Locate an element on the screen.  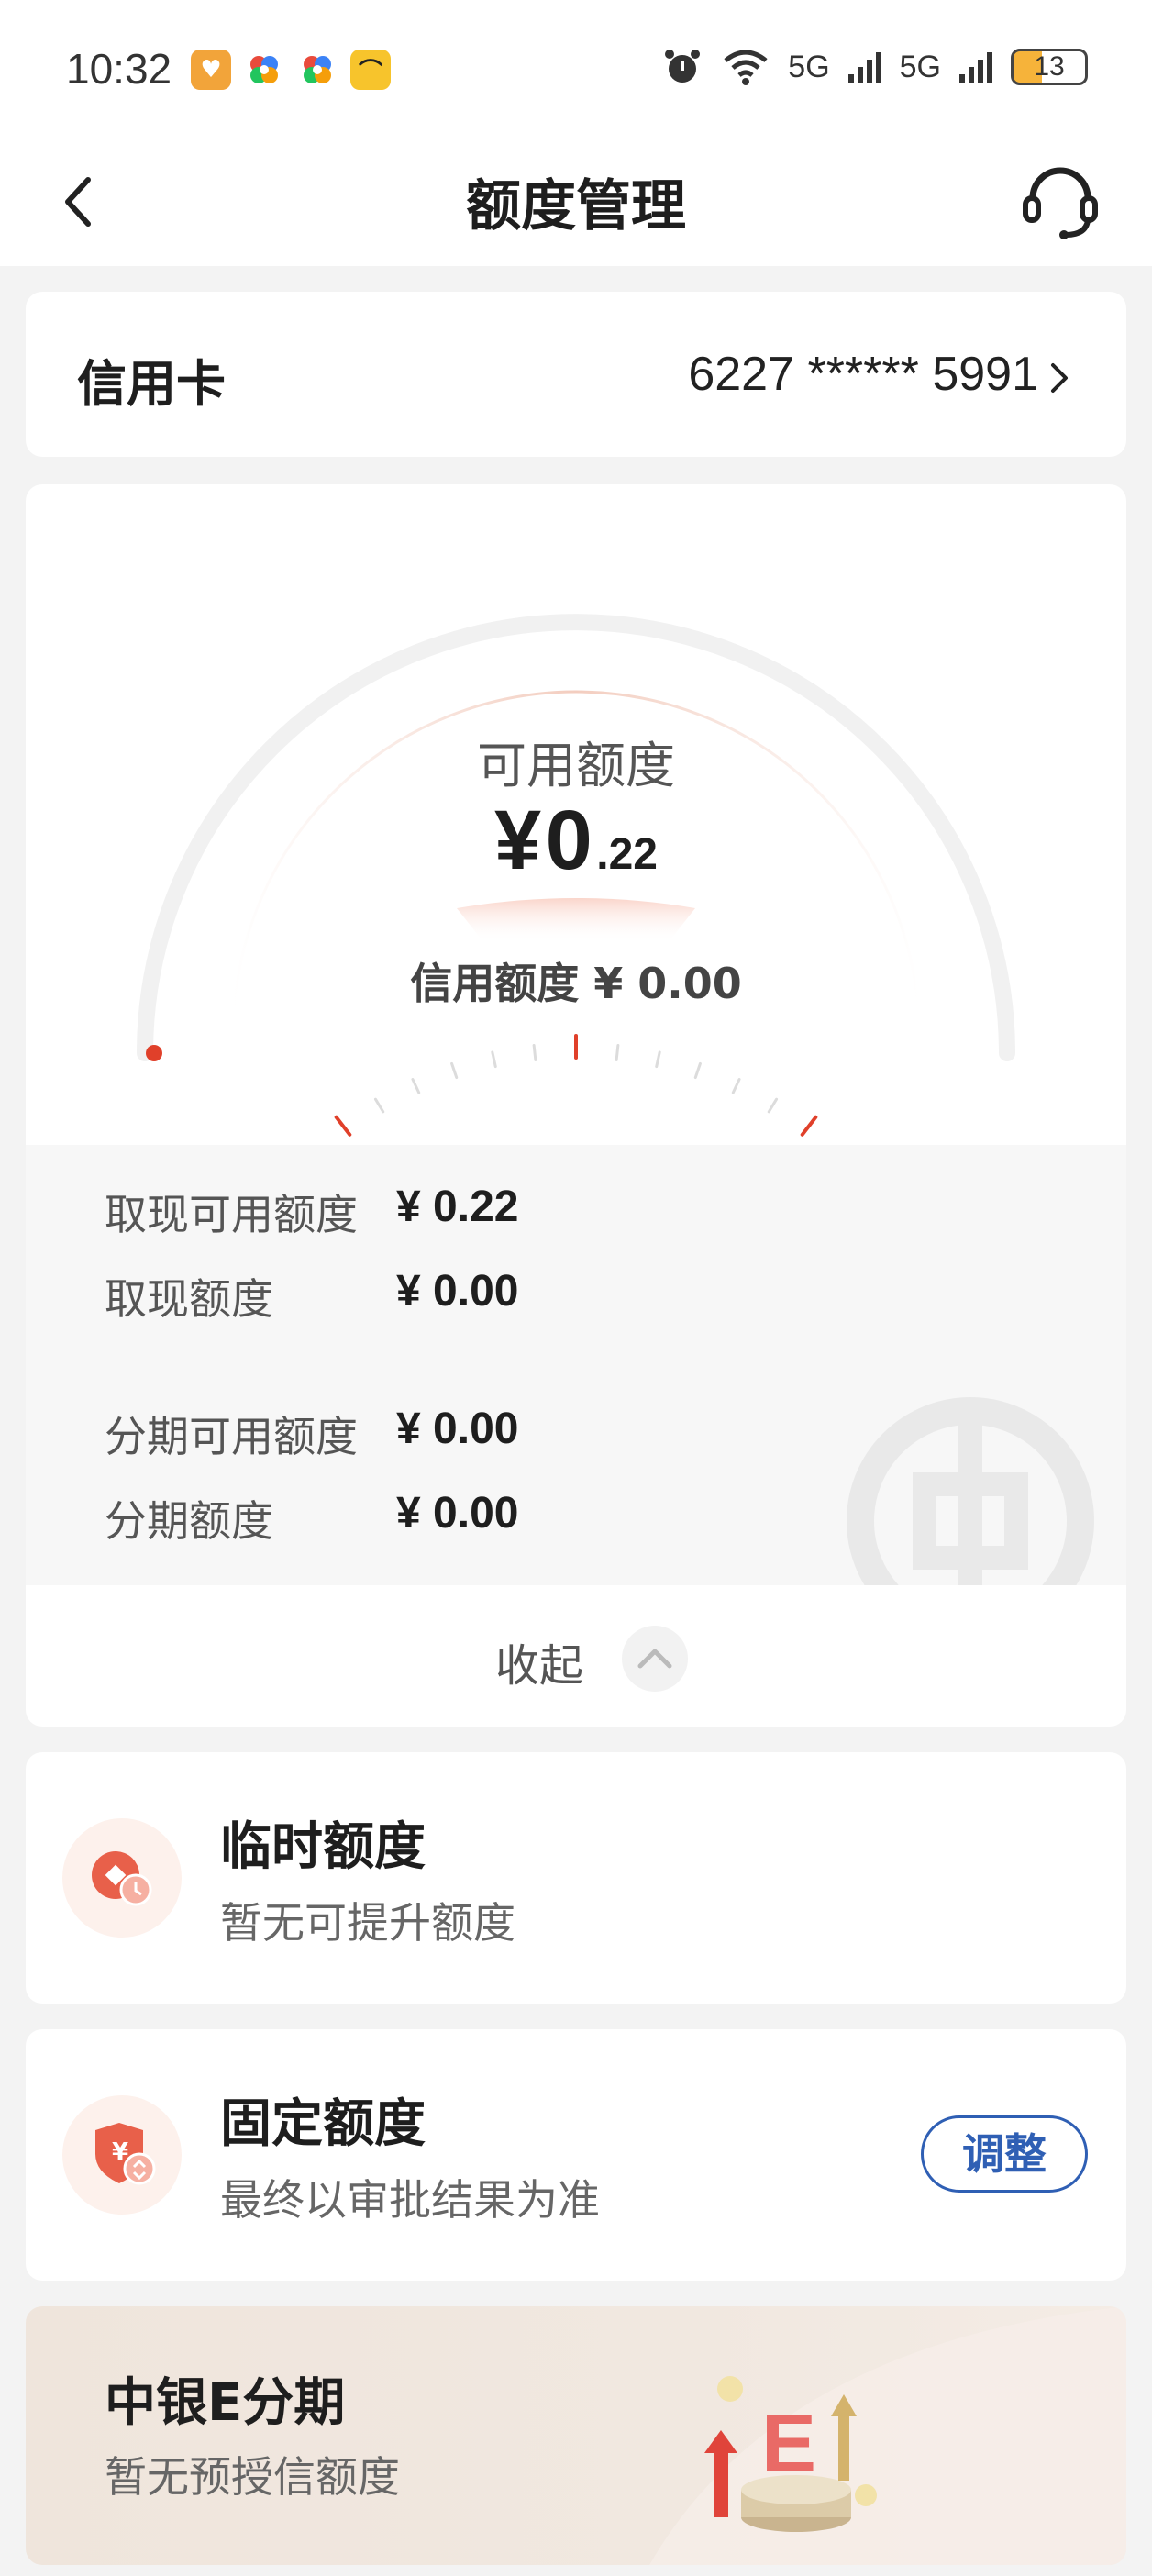
available-limit-amount: ¥ 0 .22 is located at coordinates (576, 841).